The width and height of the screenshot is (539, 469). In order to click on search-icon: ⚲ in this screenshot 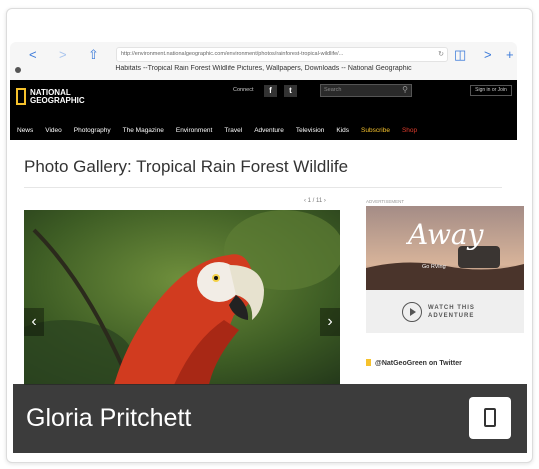, I will do `click(405, 89)`.